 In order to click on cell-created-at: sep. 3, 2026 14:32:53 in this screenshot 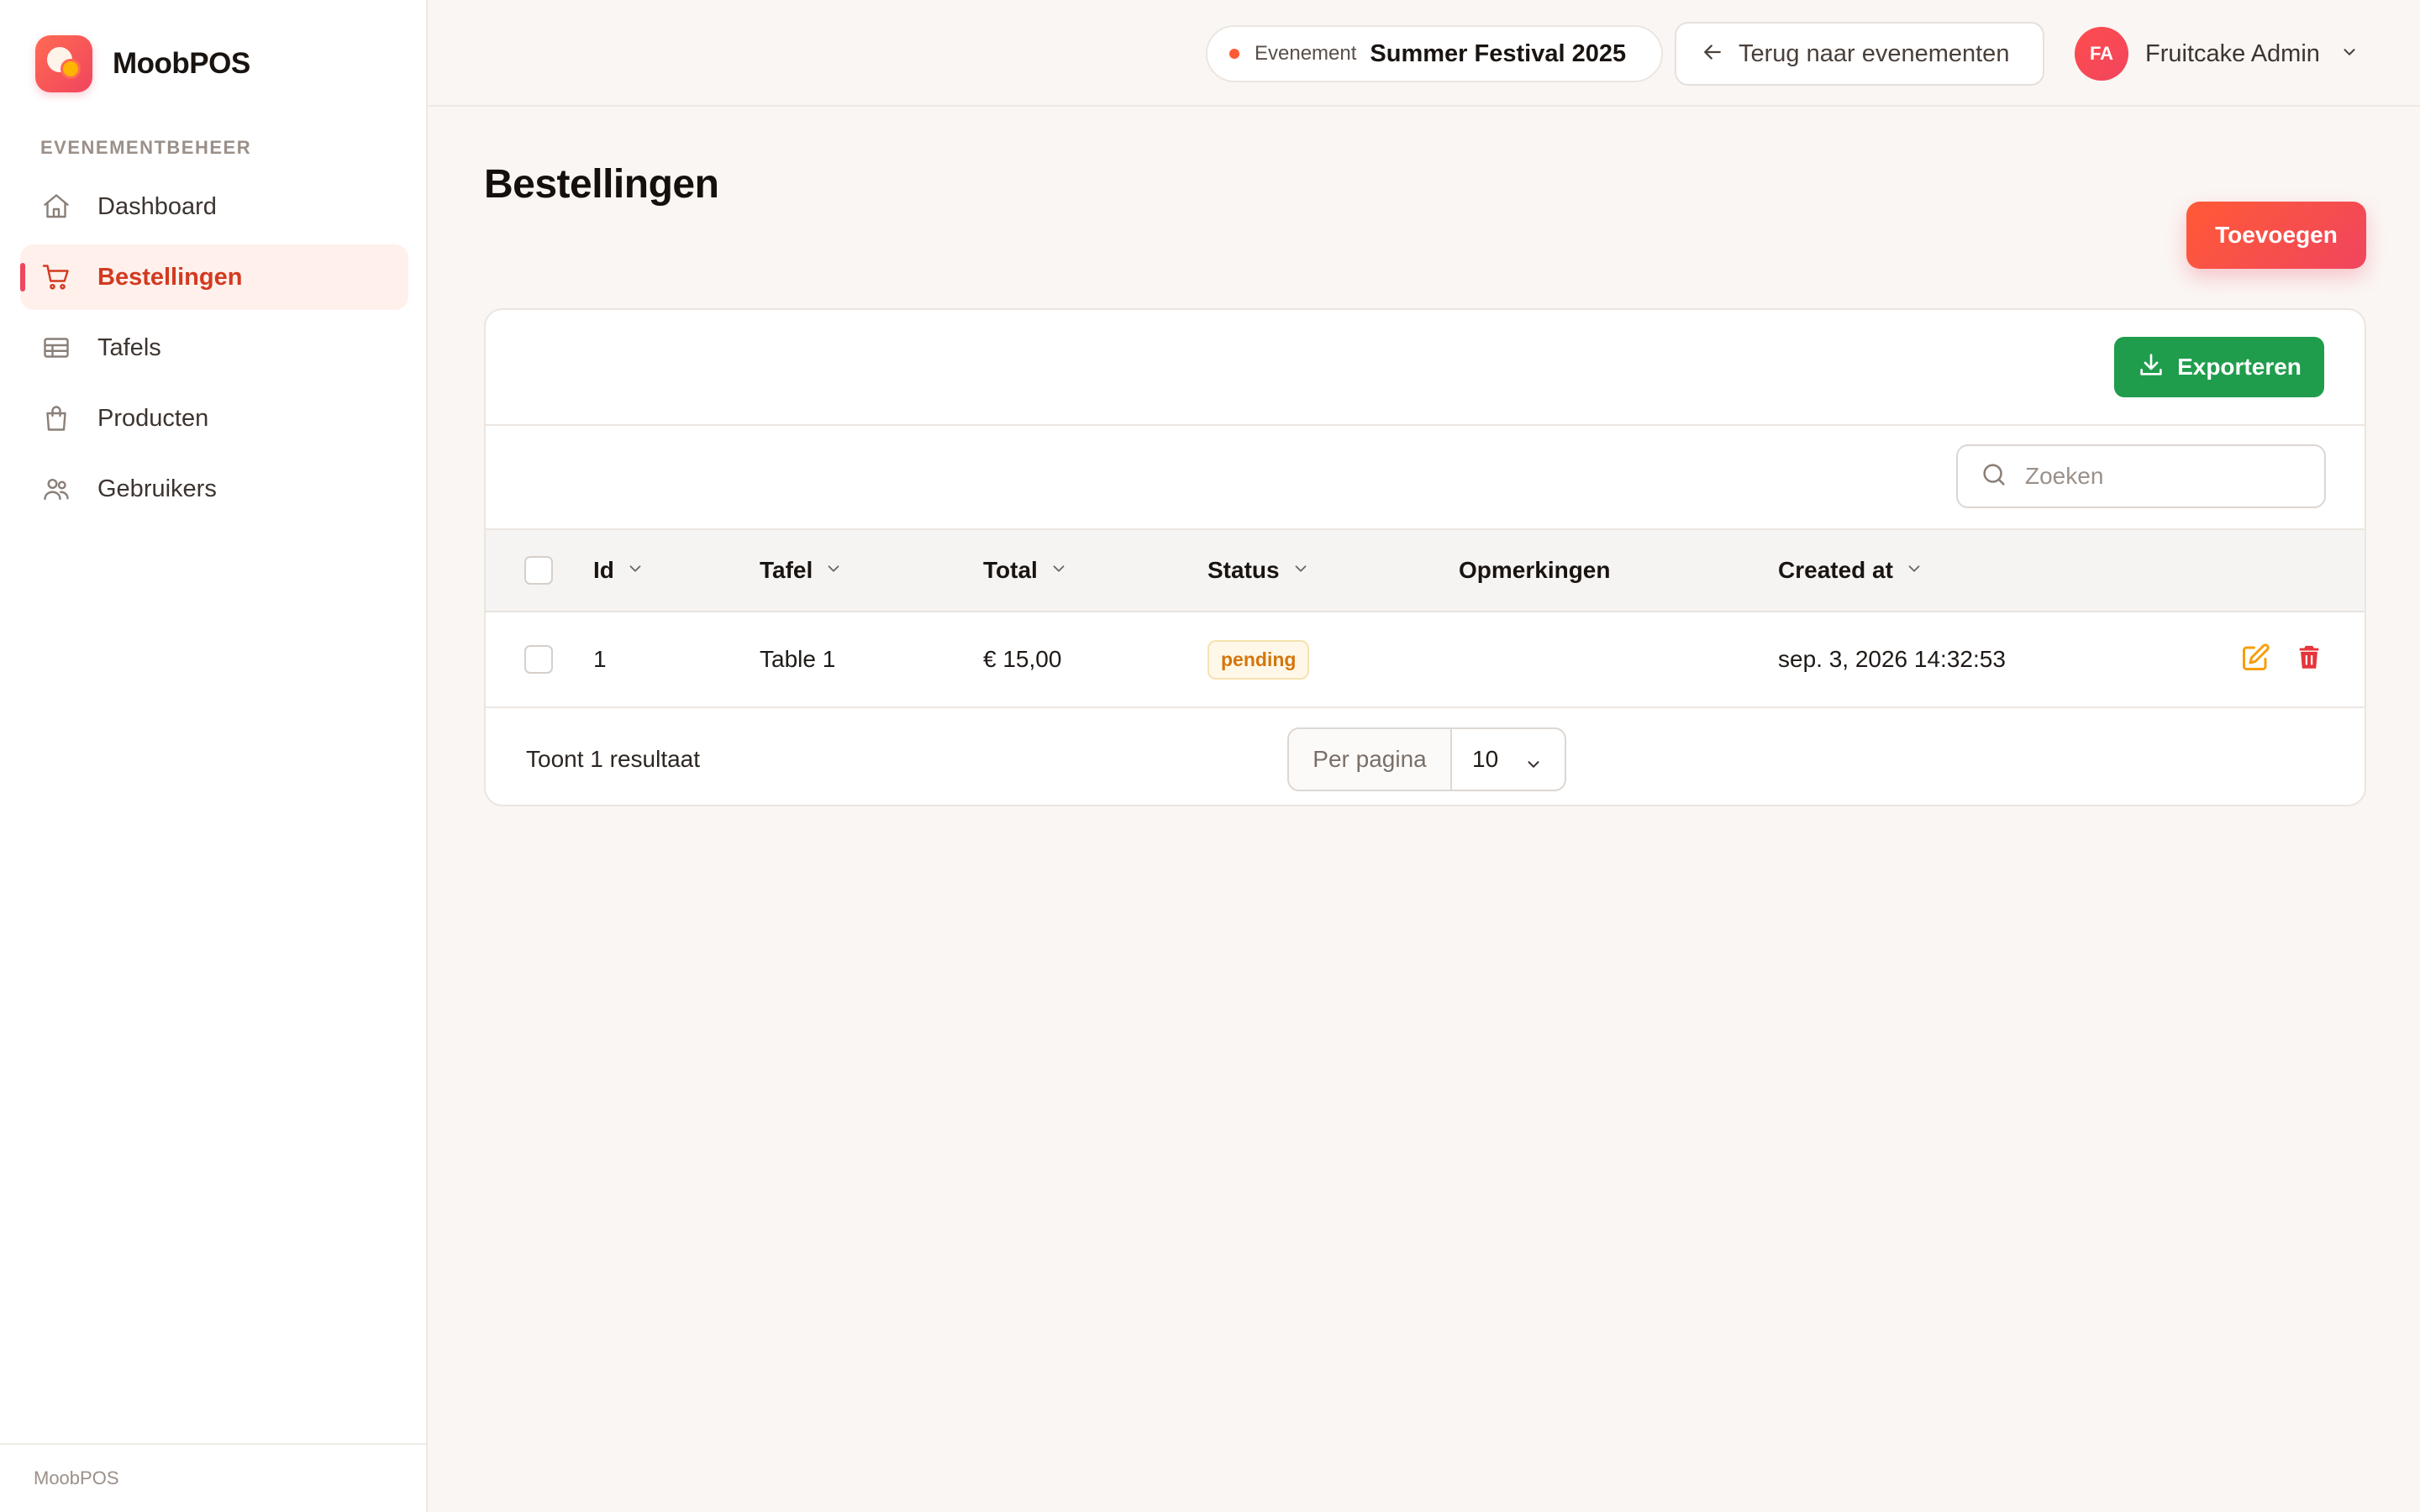, I will do `click(1892, 659)`.